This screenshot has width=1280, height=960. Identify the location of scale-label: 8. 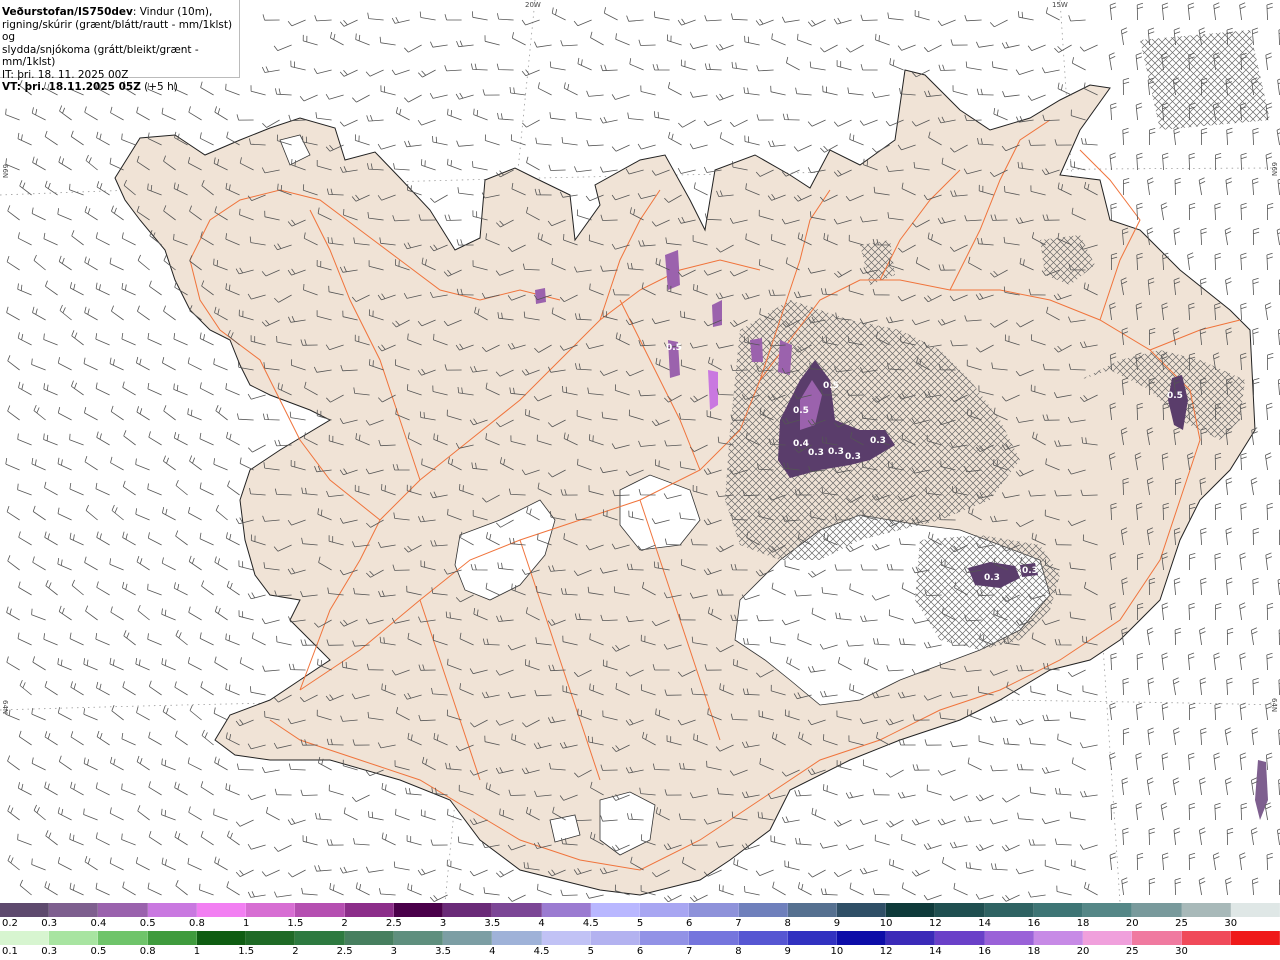
(787, 923).